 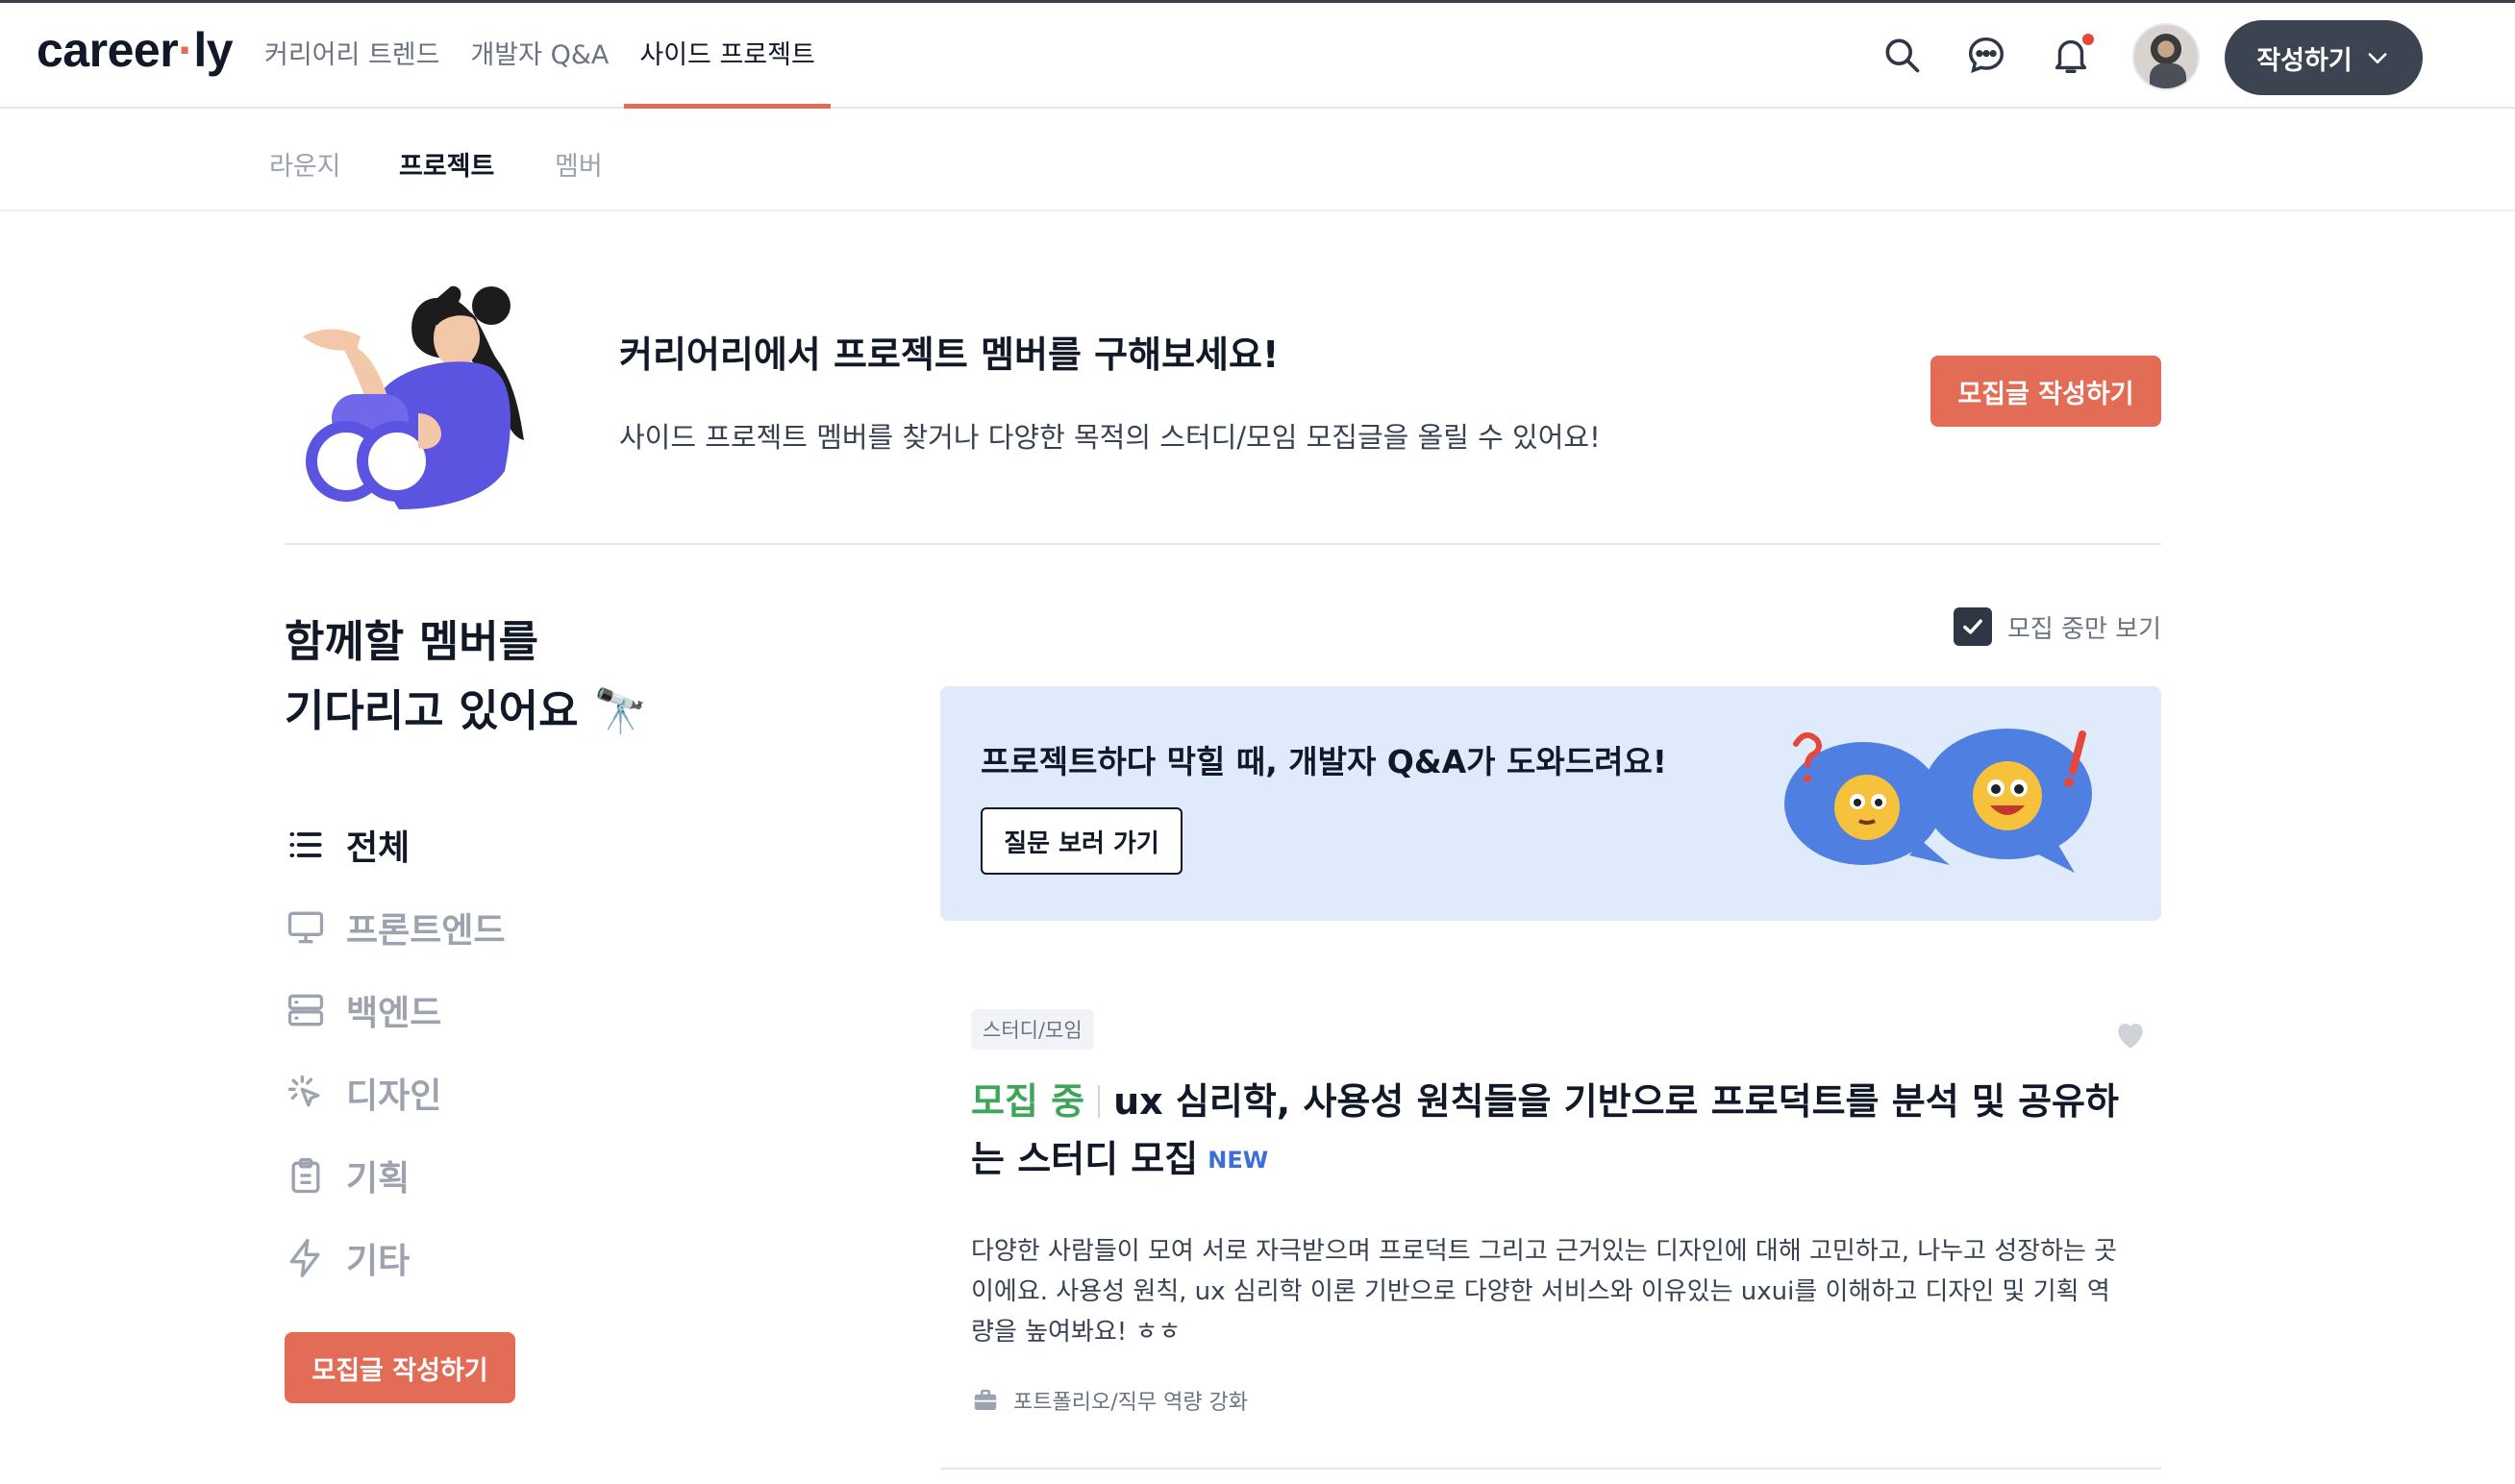 I want to click on lightning-icon, so click(x=304, y=1258).